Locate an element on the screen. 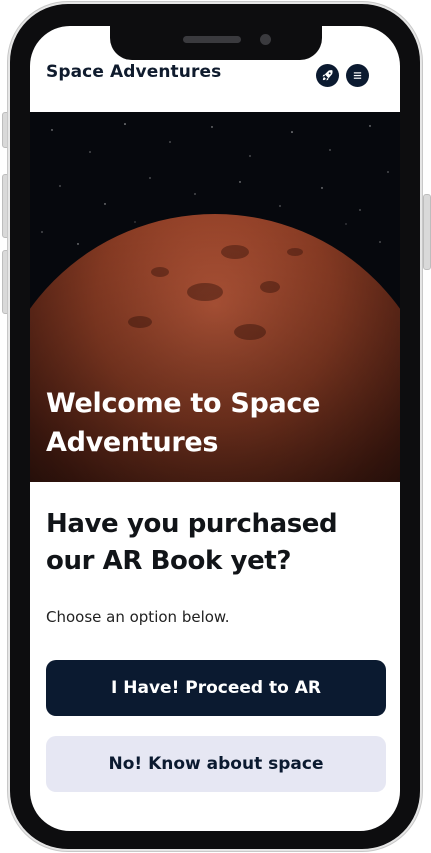 This screenshot has height=853, width=431. device-side-button-right is located at coordinates (427, 232).